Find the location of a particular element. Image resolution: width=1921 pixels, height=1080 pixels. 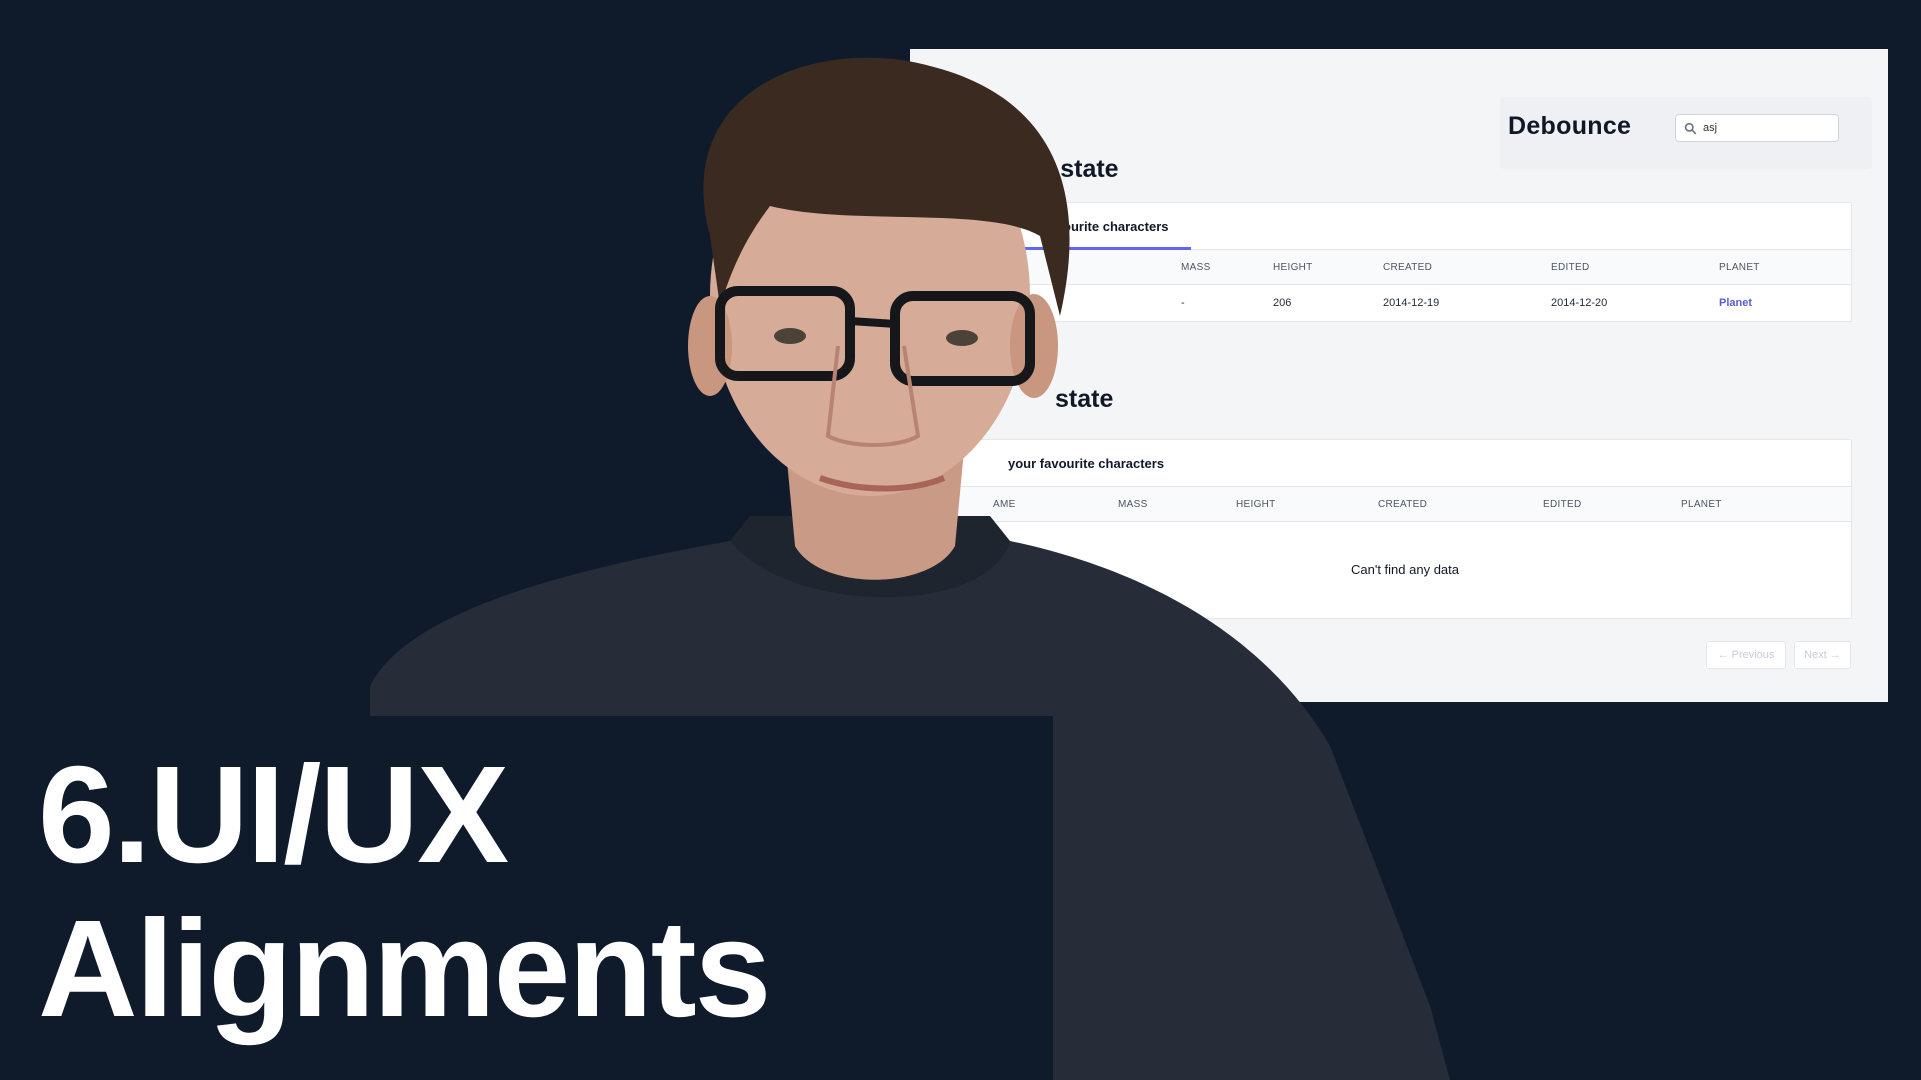

search-field is located at coordinates (1757, 128).